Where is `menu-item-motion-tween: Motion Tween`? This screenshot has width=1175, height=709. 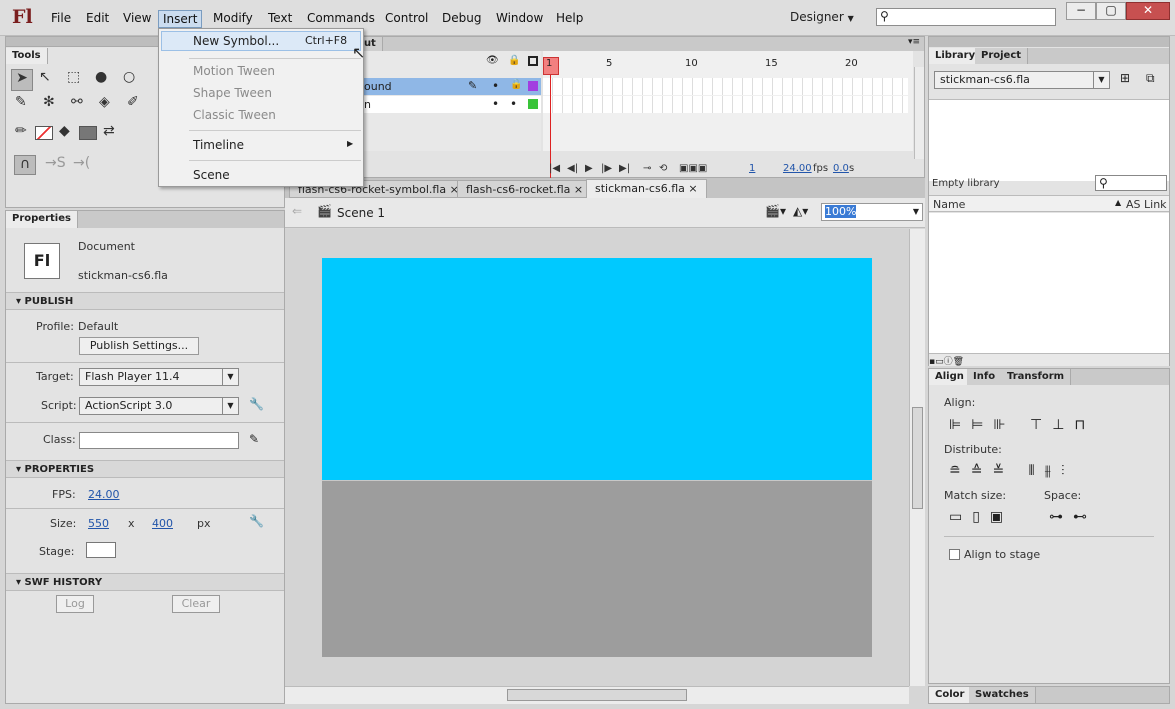
menu-item-motion-tween: Motion Tween is located at coordinates (234, 71).